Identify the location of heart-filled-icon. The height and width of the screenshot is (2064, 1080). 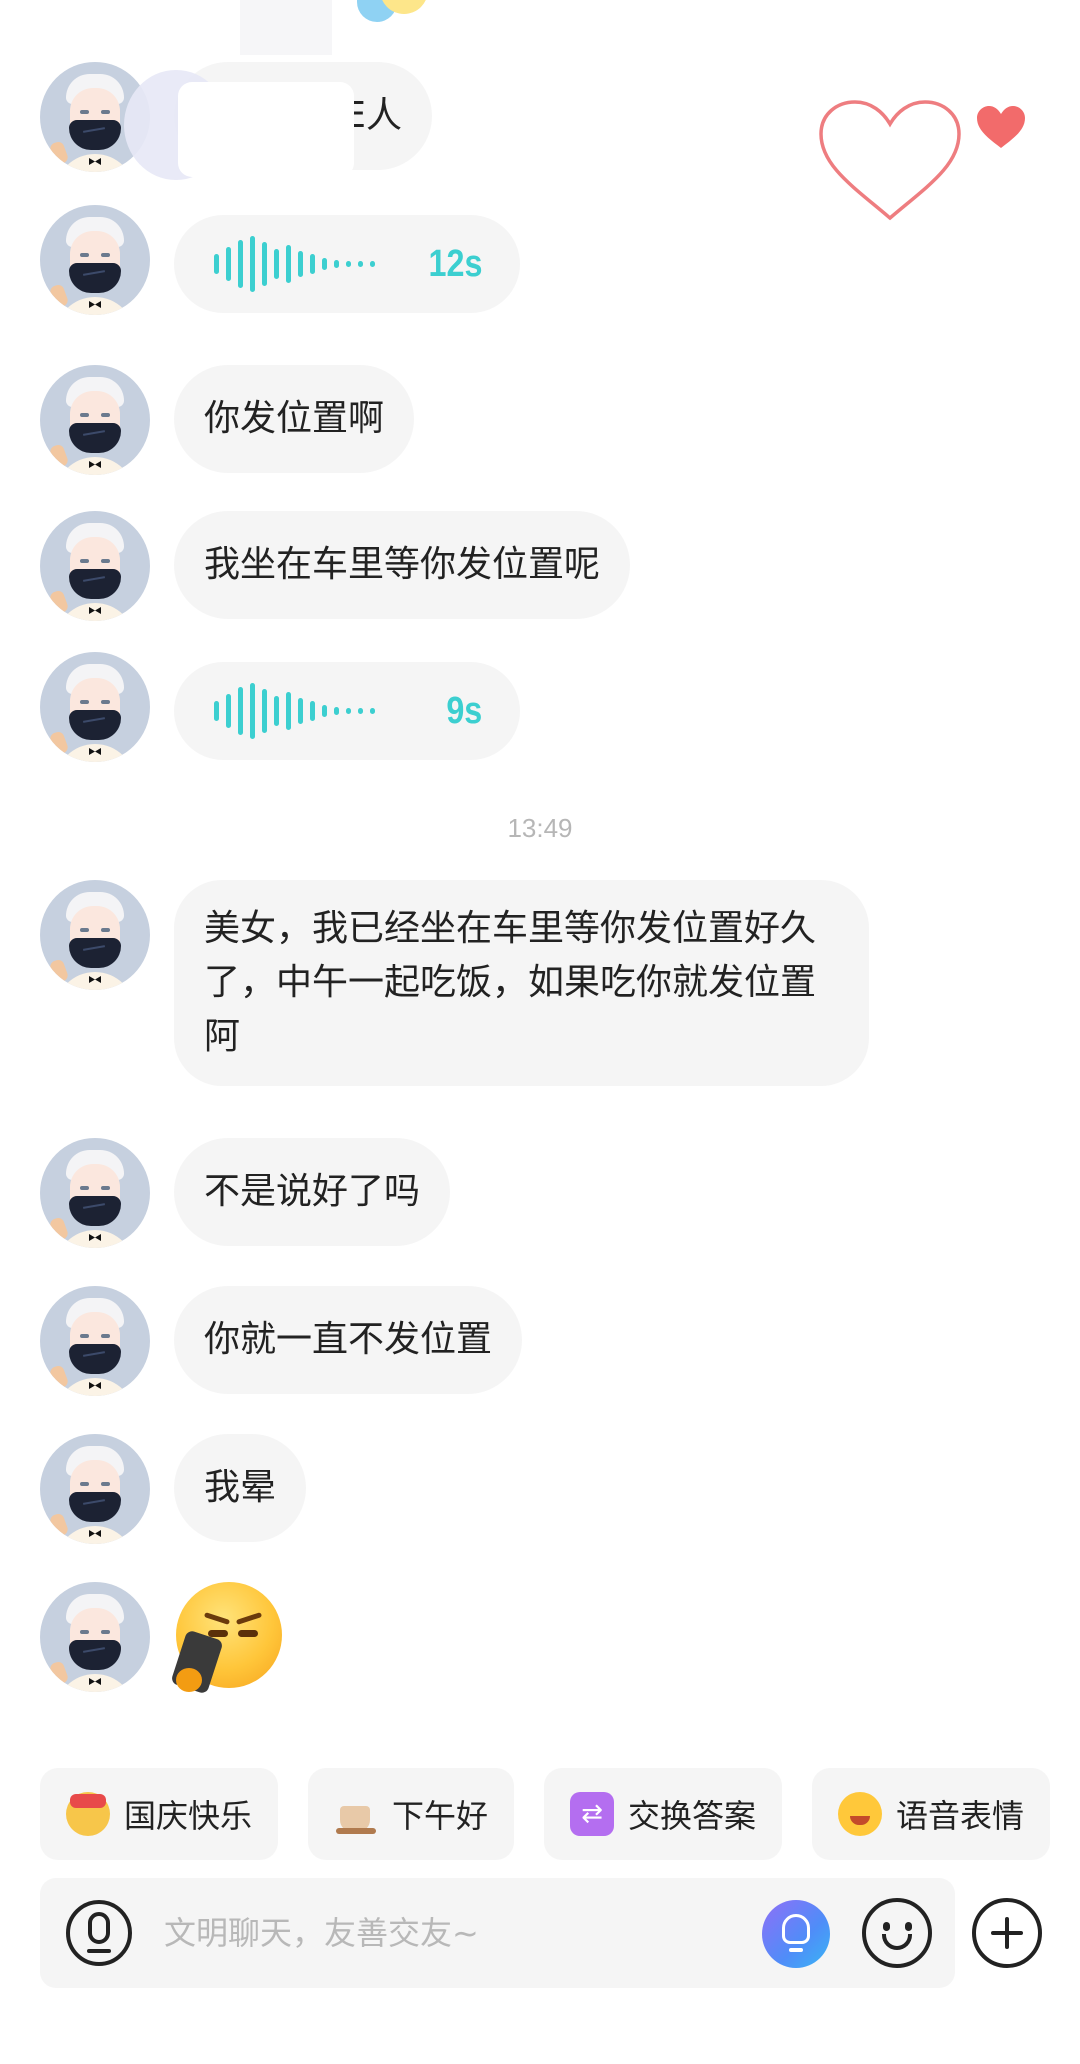
(1001, 127).